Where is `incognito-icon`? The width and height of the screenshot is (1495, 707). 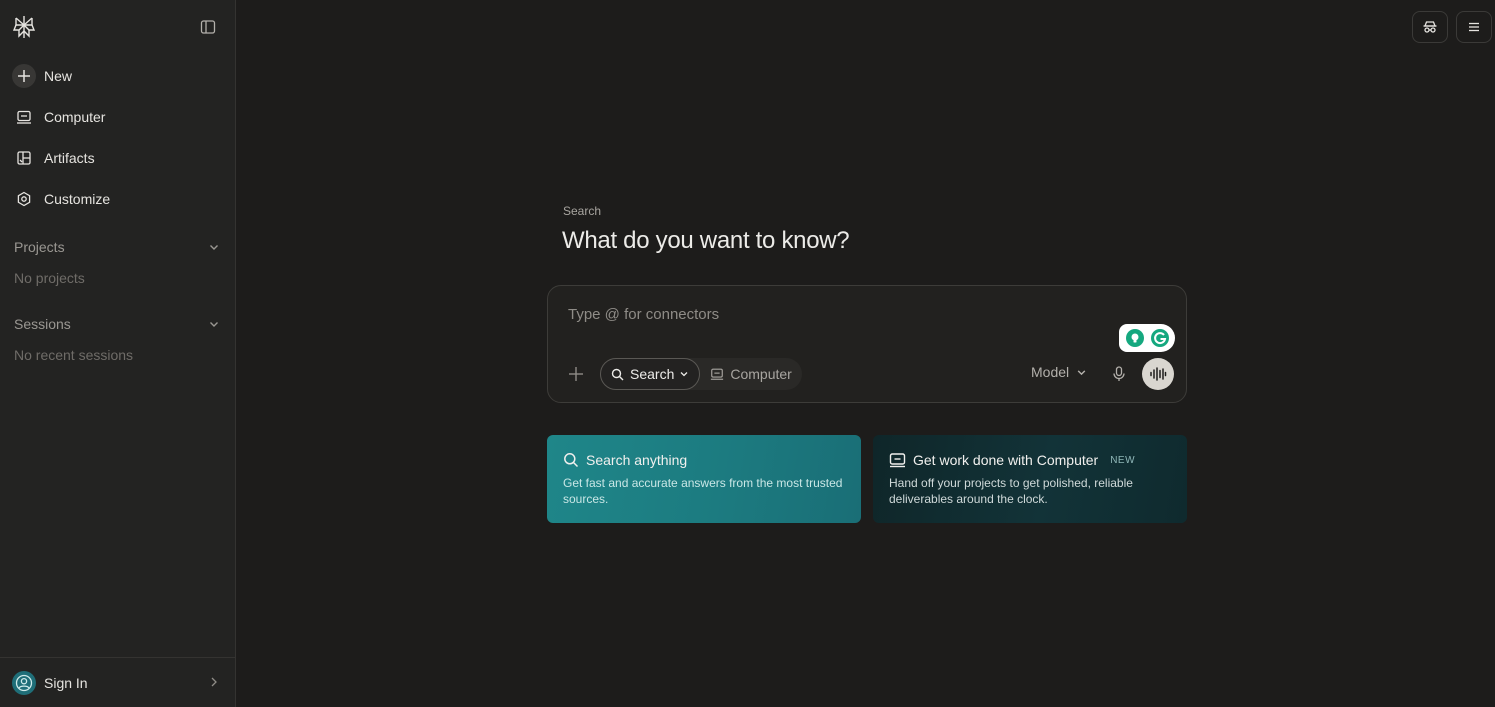 incognito-icon is located at coordinates (1430, 27).